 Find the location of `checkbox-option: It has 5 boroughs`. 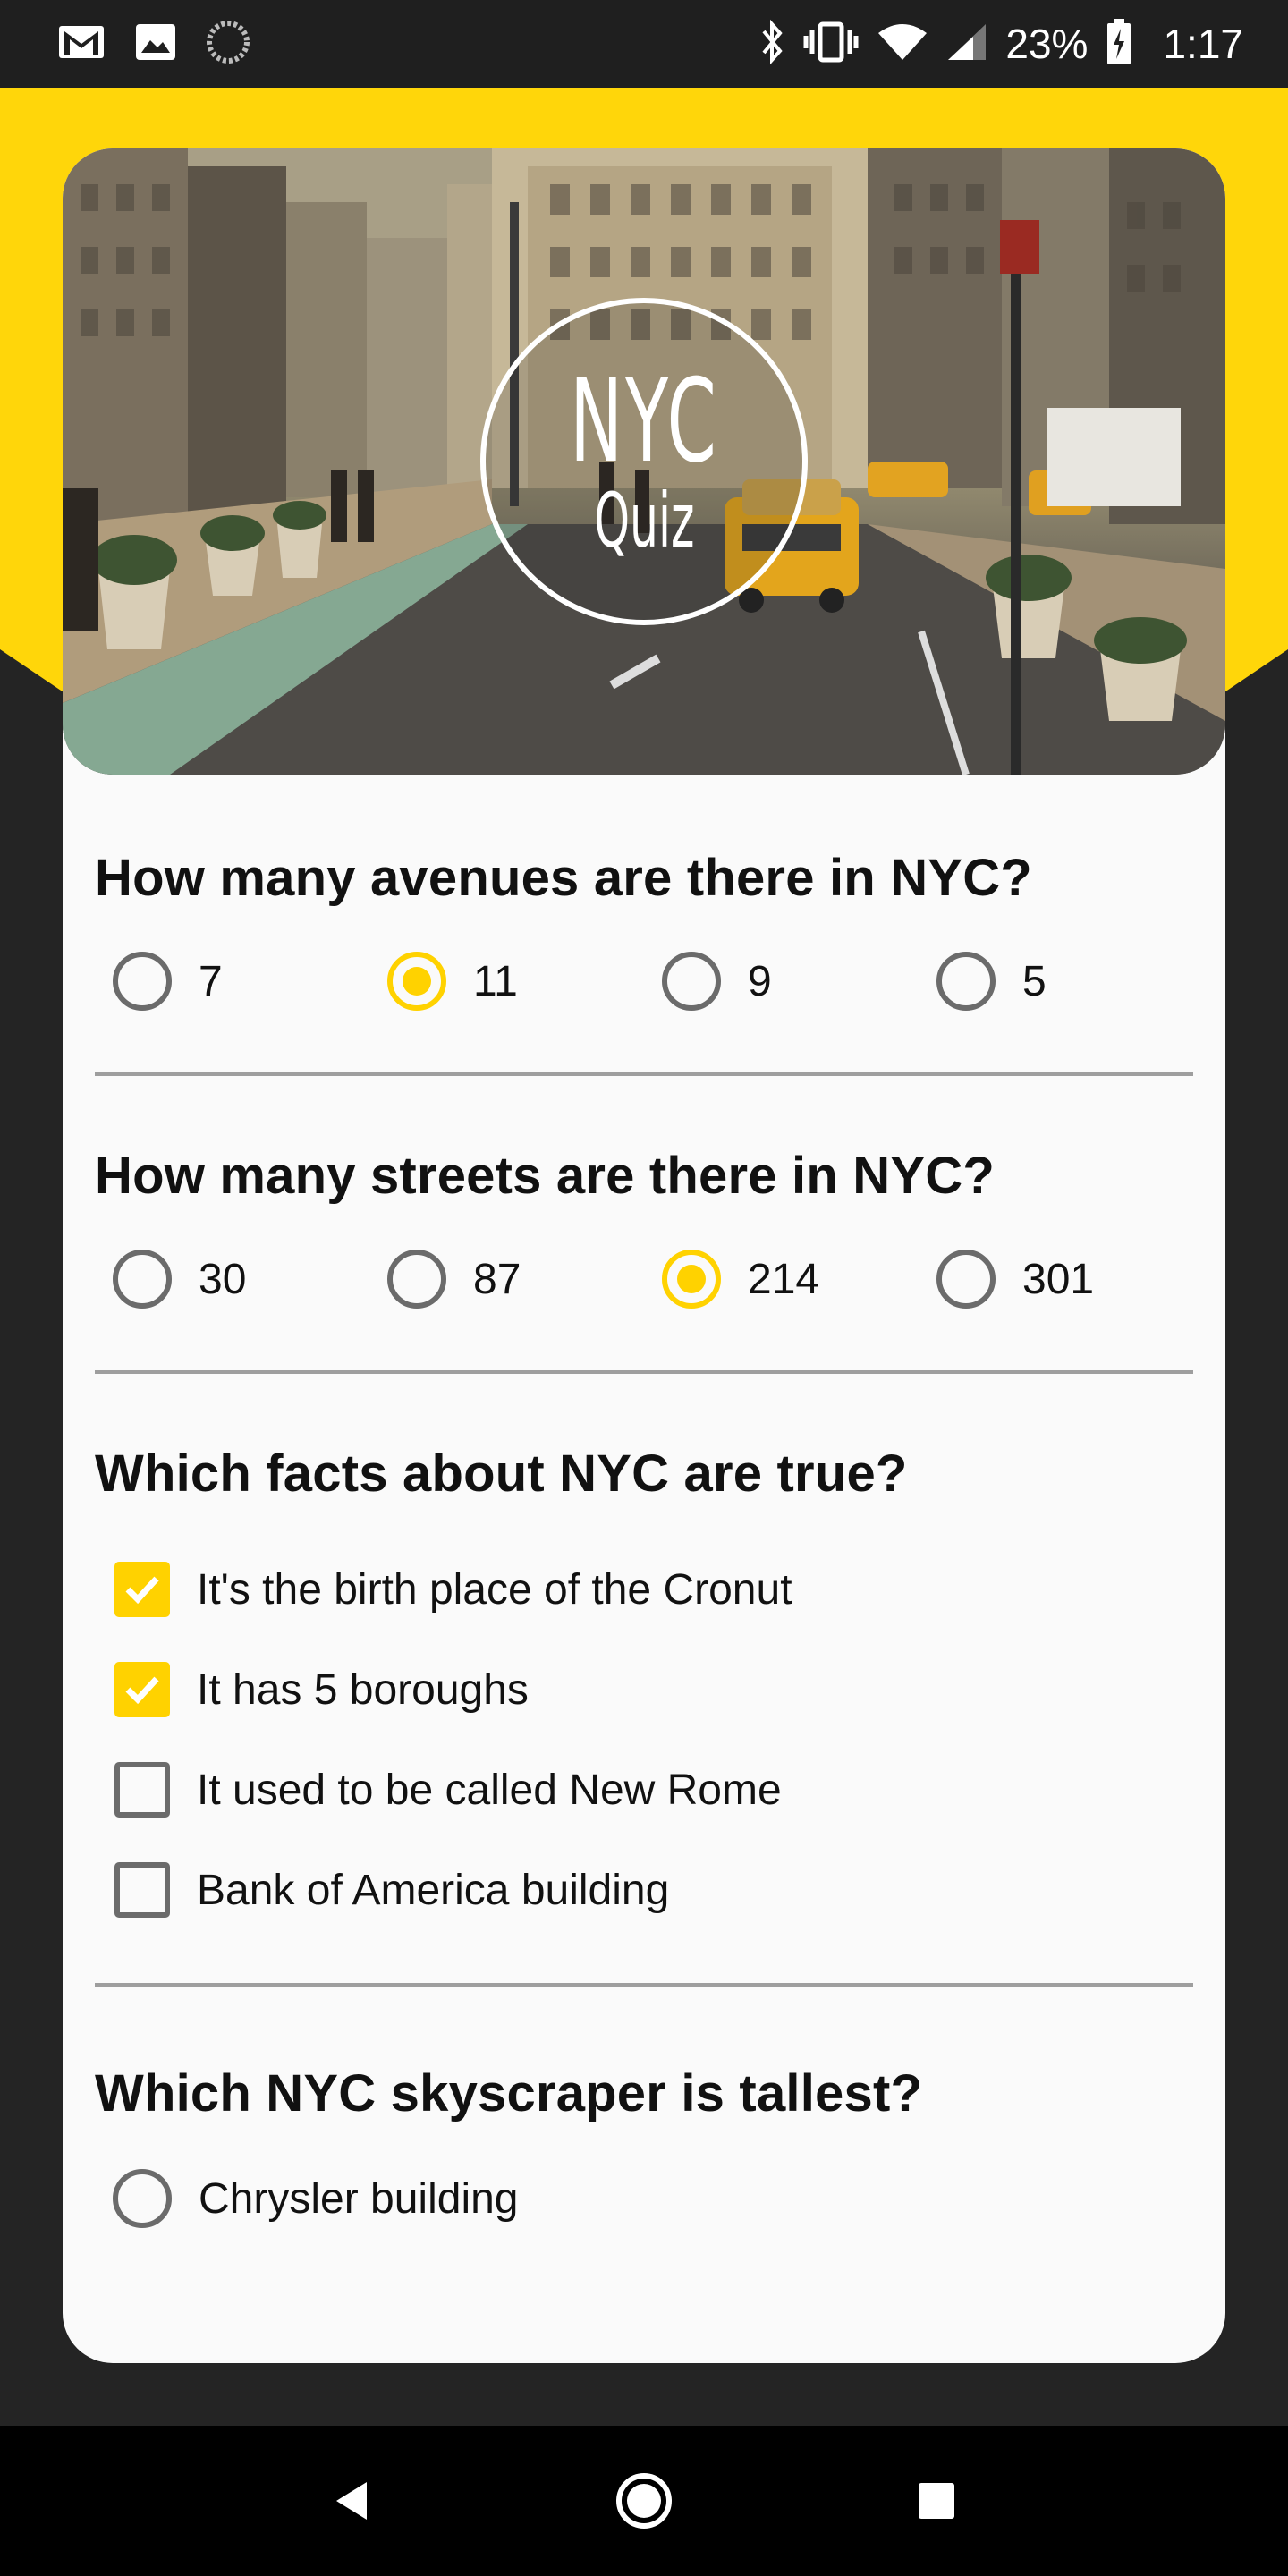

checkbox-option: It has 5 boroughs is located at coordinates (644, 1690).